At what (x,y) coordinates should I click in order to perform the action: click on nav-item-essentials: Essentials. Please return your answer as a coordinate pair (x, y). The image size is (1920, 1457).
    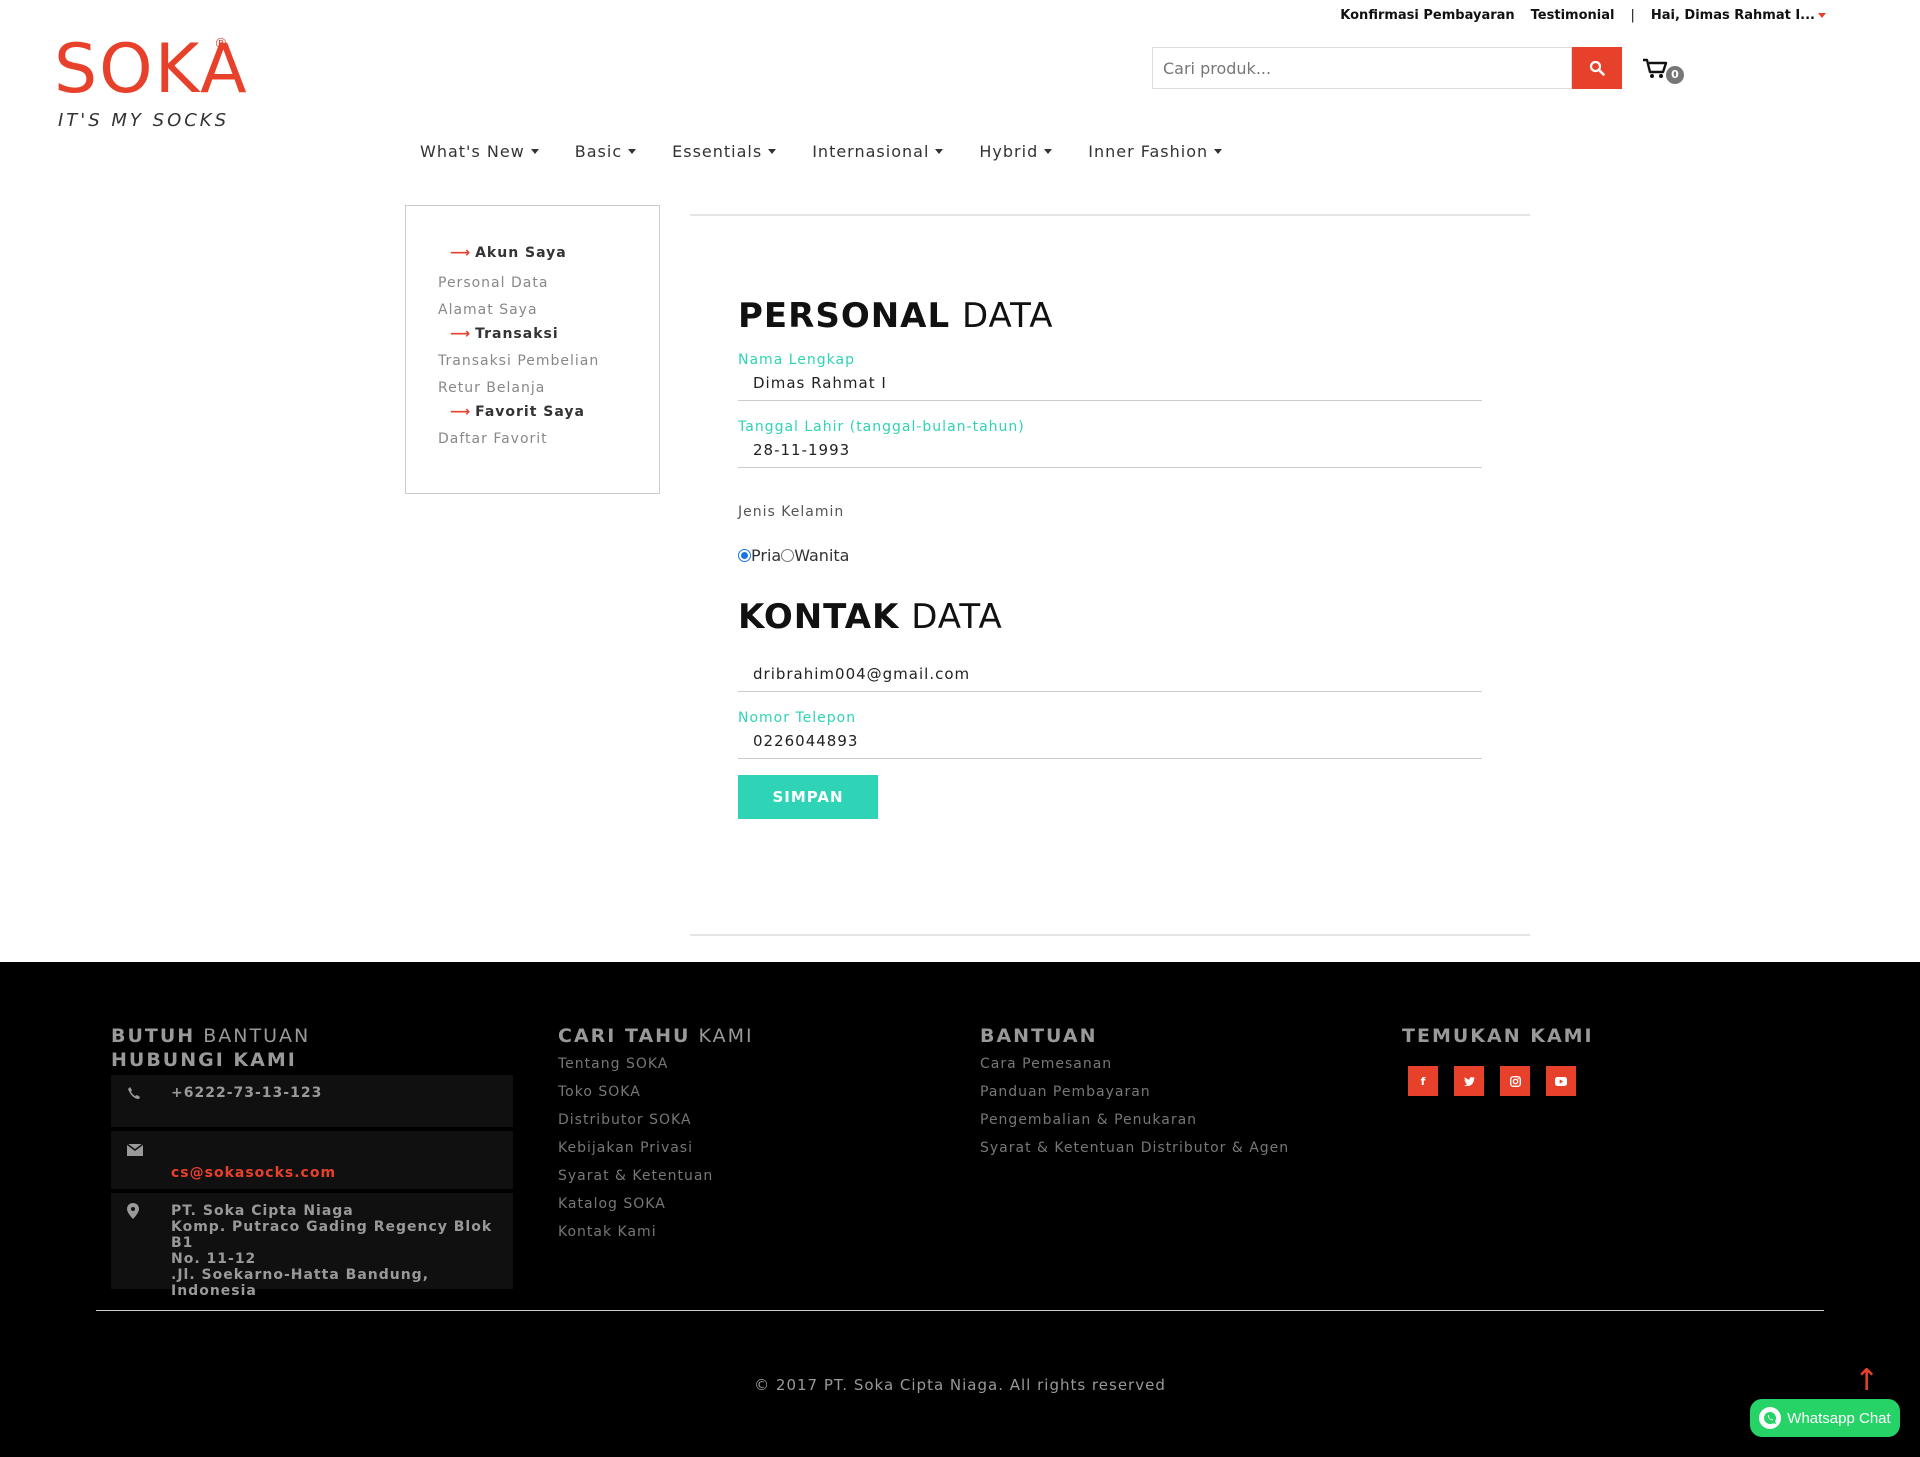
    Looking at the image, I should click on (724, 151).